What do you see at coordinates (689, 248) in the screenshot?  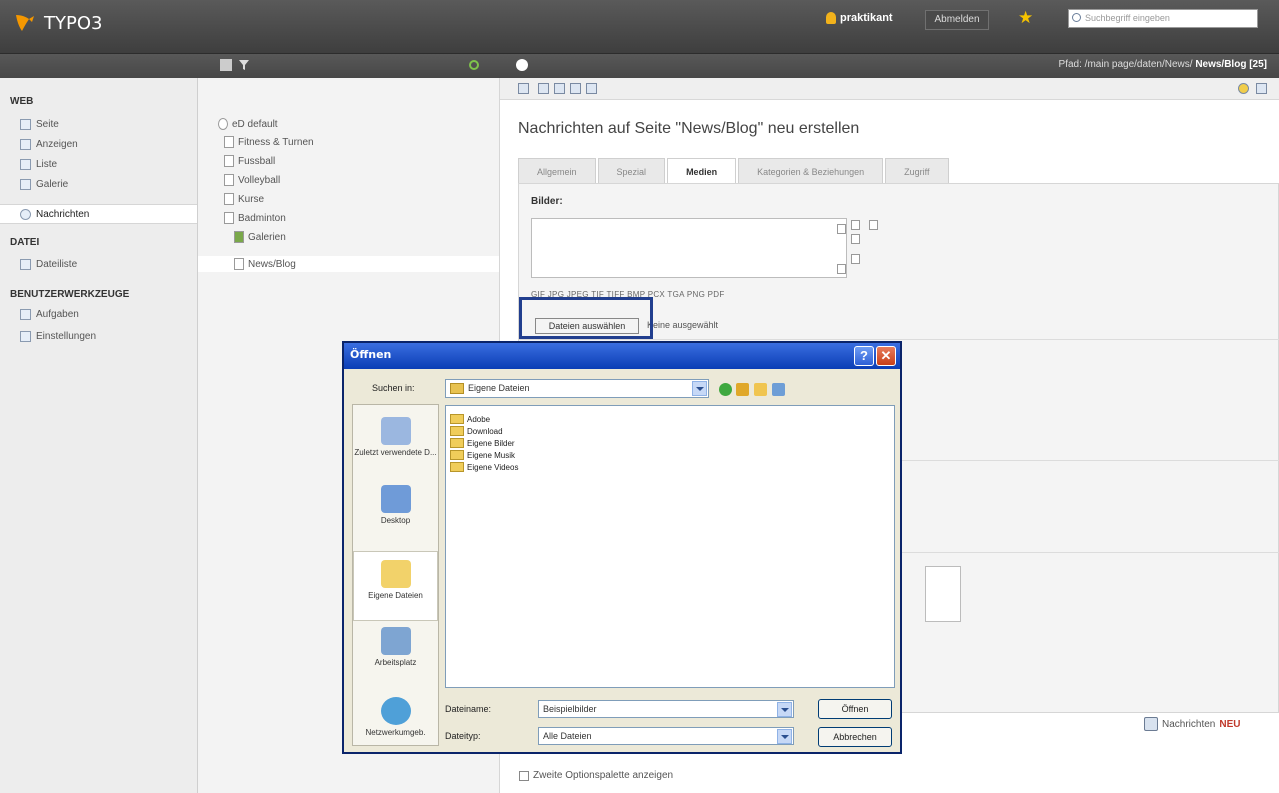 I see `image-file-list` at bounding box center [689, 248].